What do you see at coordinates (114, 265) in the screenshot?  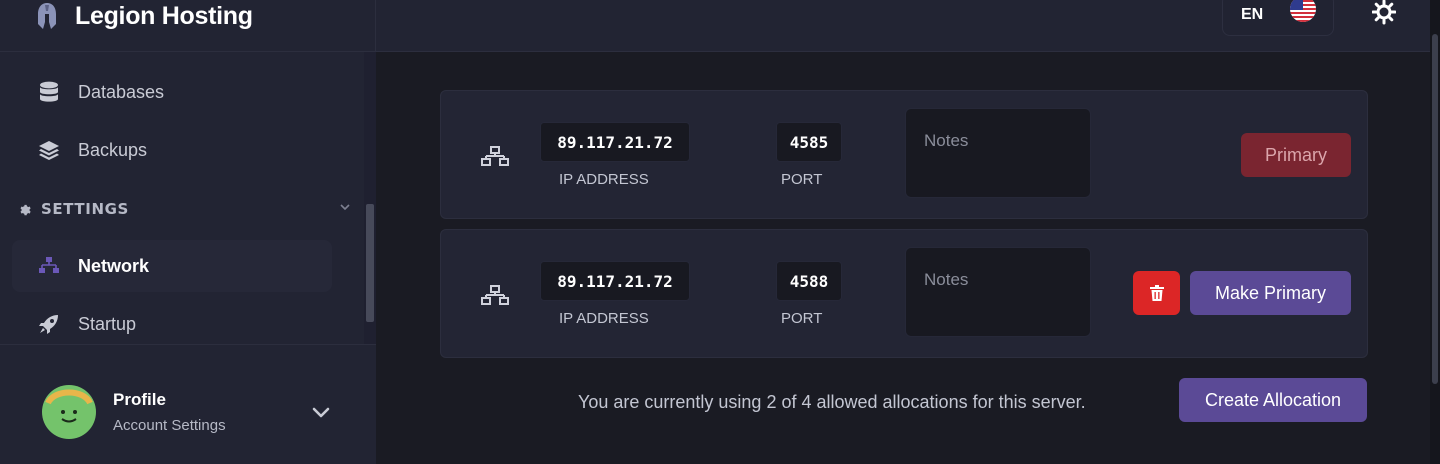 I see `sidebar-item-label: Network` at bounding box center [114, 265].